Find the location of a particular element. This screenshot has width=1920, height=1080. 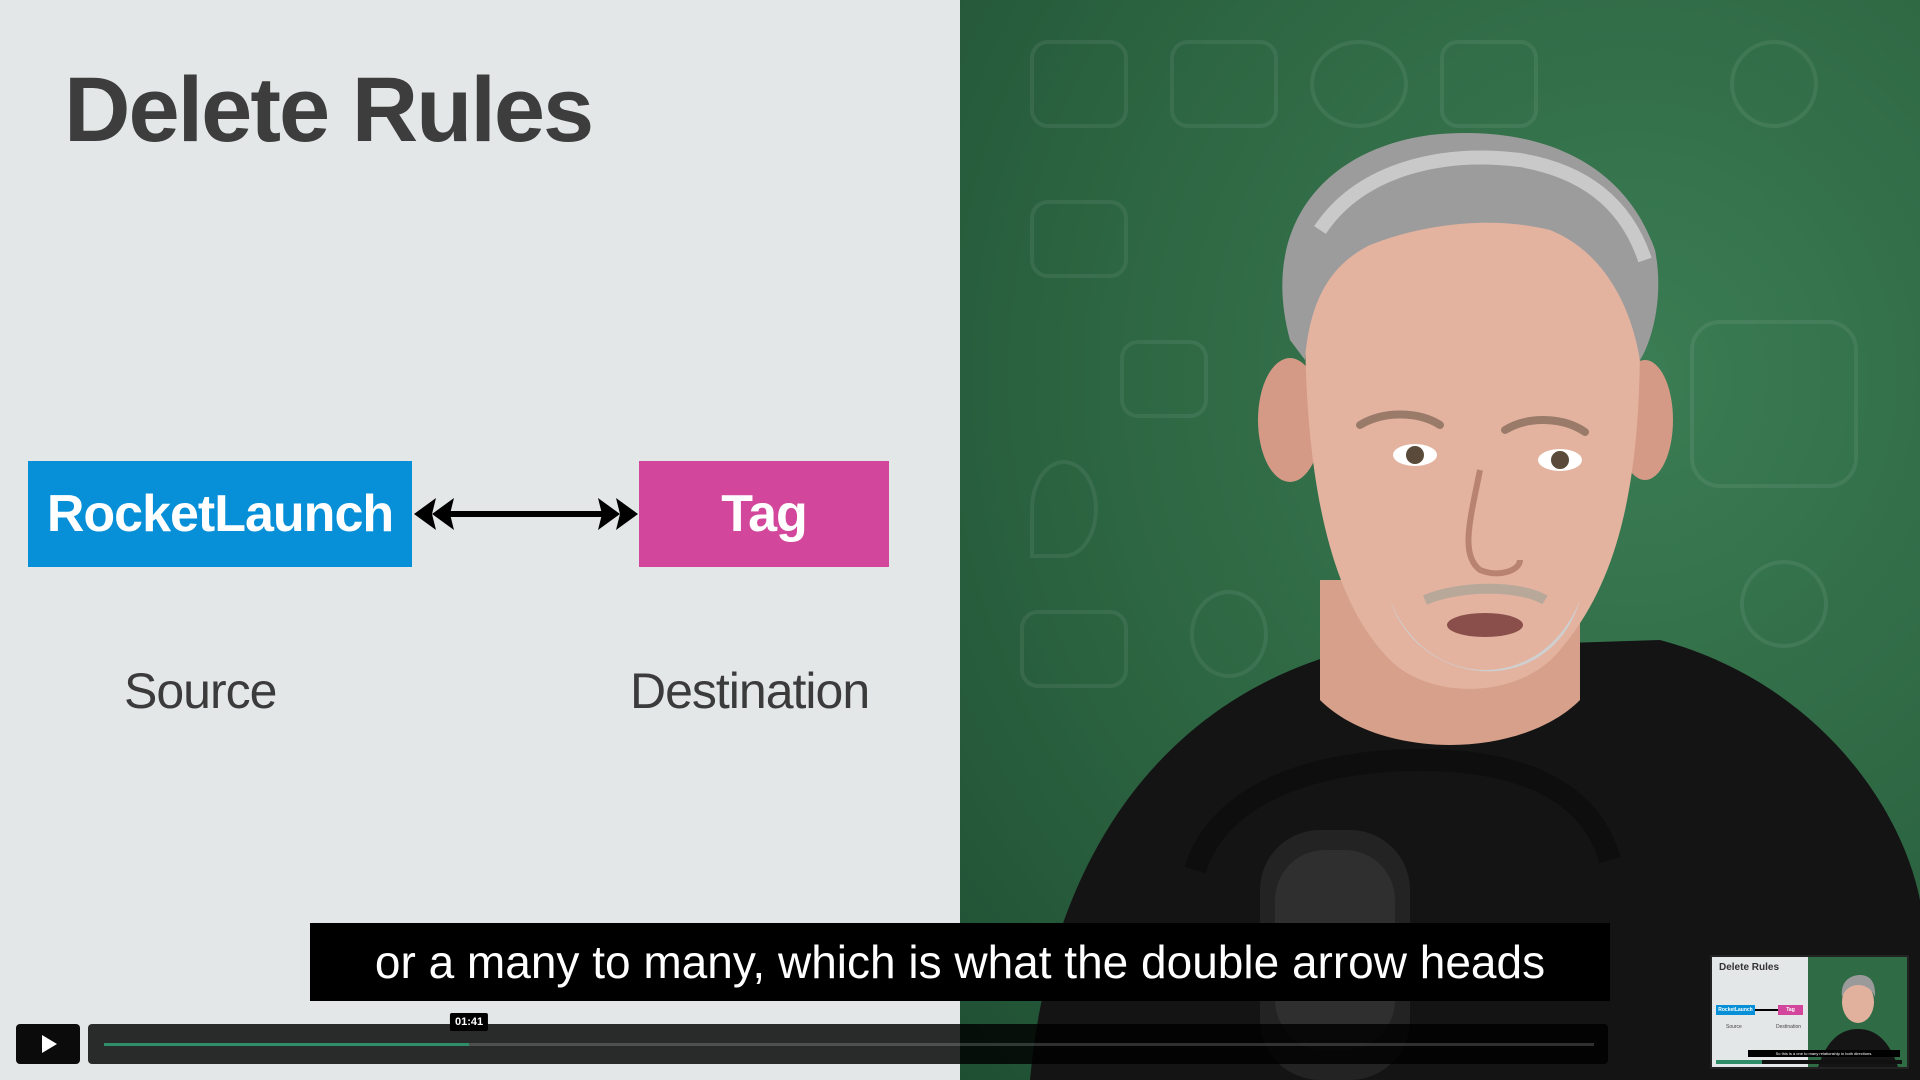

seek-track is located at coordinates (849, 1044).